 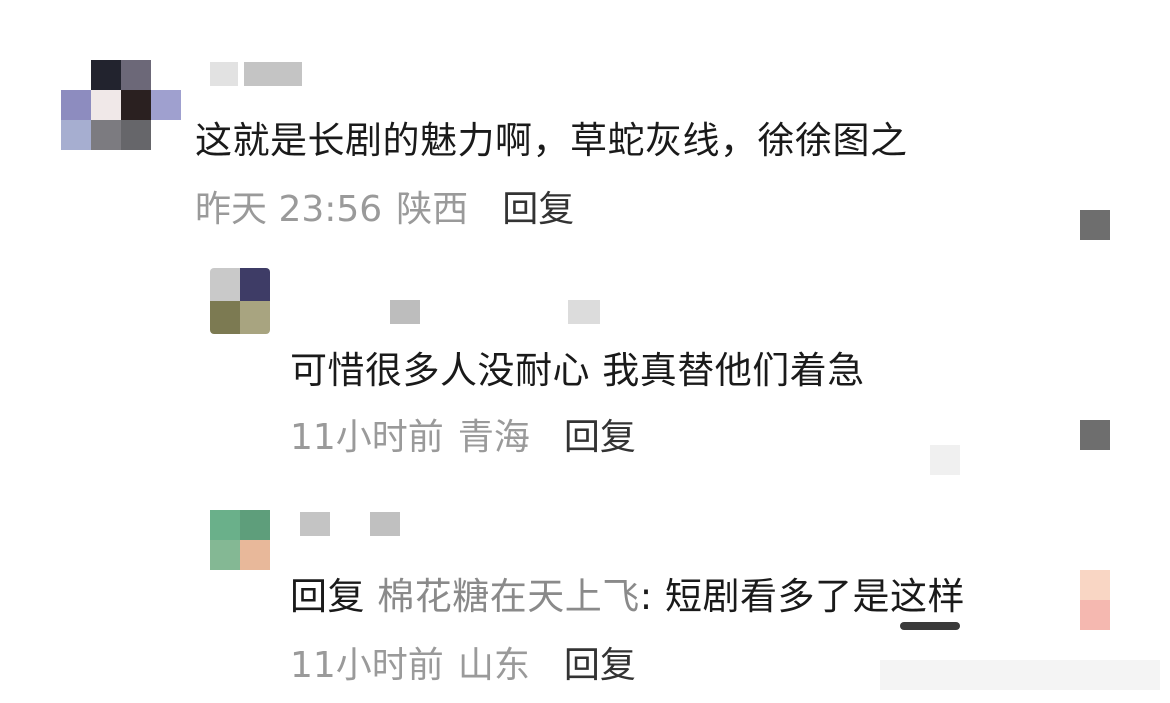 I want to click on reply-location: 山东, so click(x=493, y=665).